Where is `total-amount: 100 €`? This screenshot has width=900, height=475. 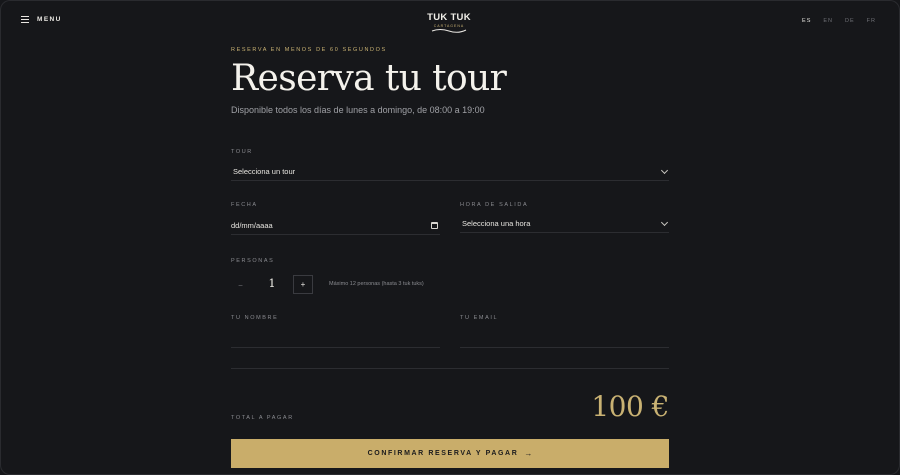
total-amount: 100 € is located at coordinates (630, 406).